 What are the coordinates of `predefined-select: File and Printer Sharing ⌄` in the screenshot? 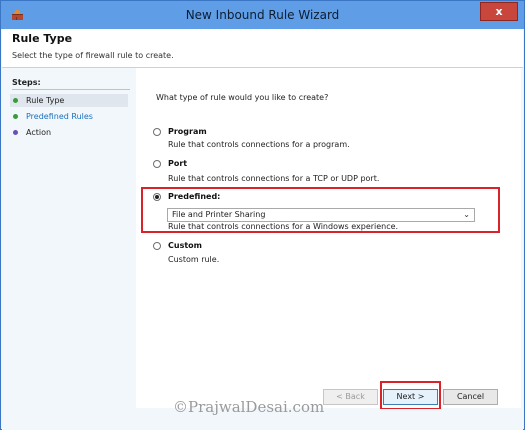 It's located at (321, 215).